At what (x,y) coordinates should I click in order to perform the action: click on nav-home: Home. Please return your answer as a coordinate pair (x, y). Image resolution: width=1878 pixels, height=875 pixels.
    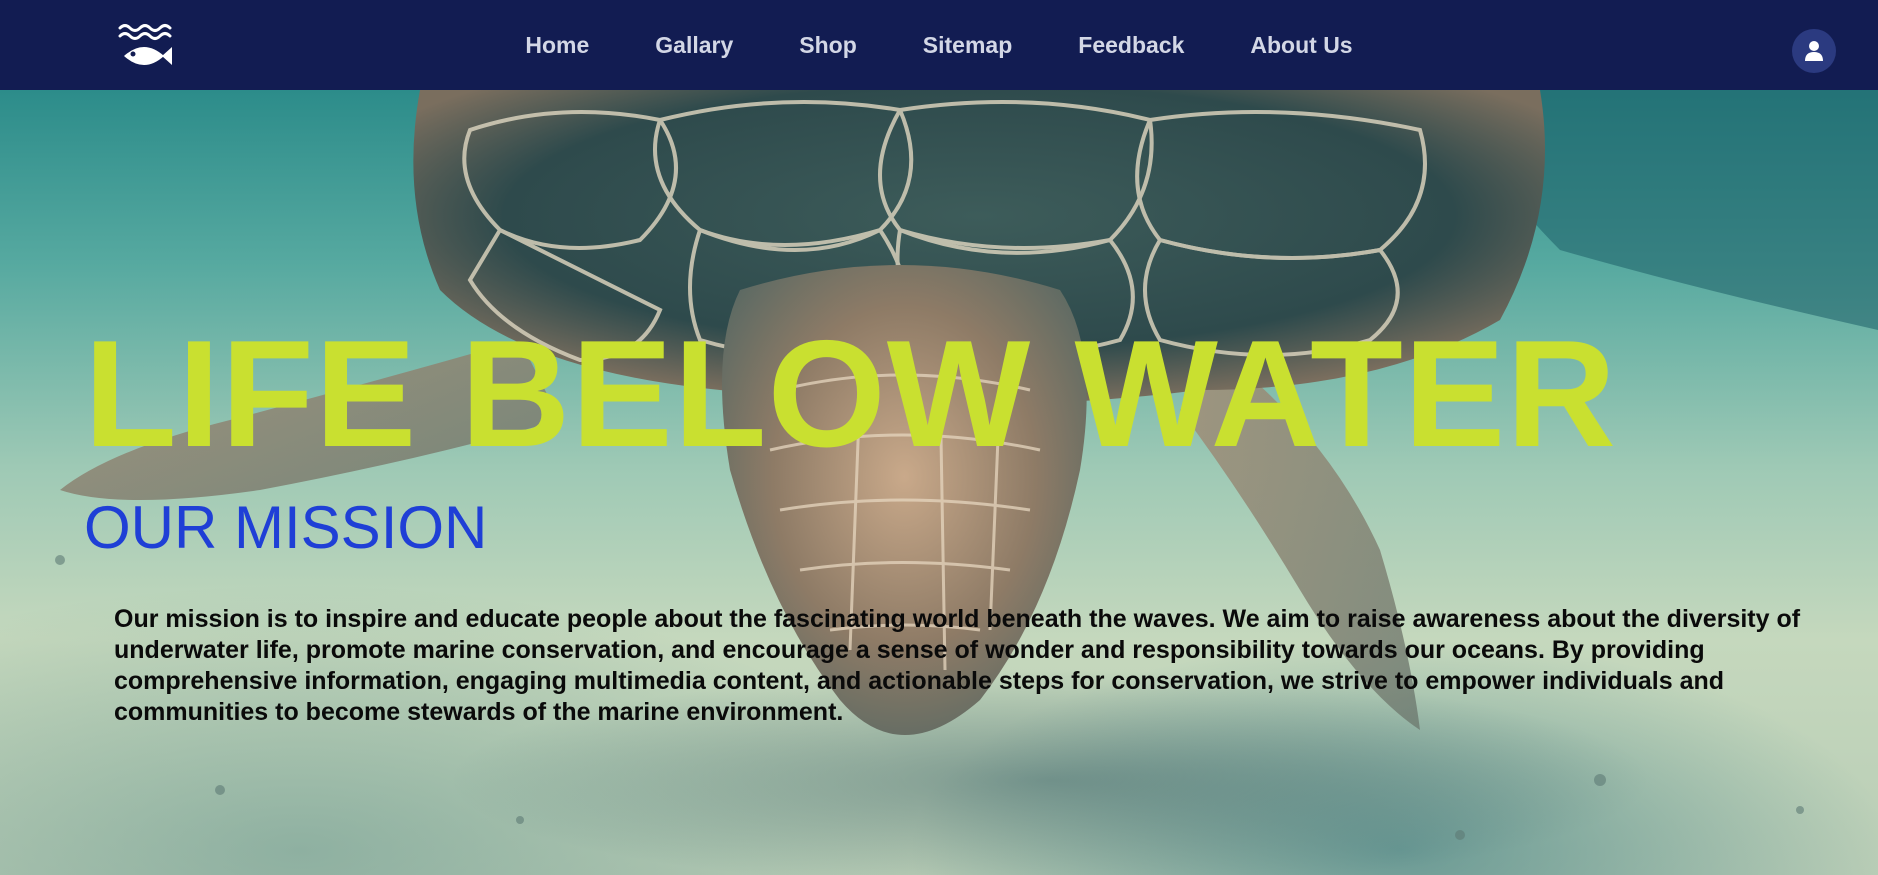
    Looking at the image, I should click on (557, 45).